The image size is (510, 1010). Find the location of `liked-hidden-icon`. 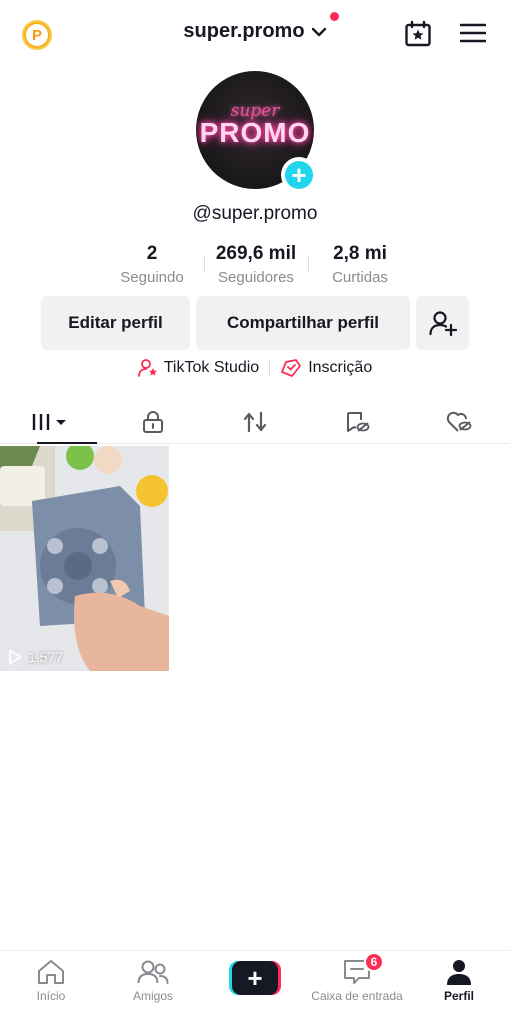

liked-hidden-icon is located at coordinates (459, 421).